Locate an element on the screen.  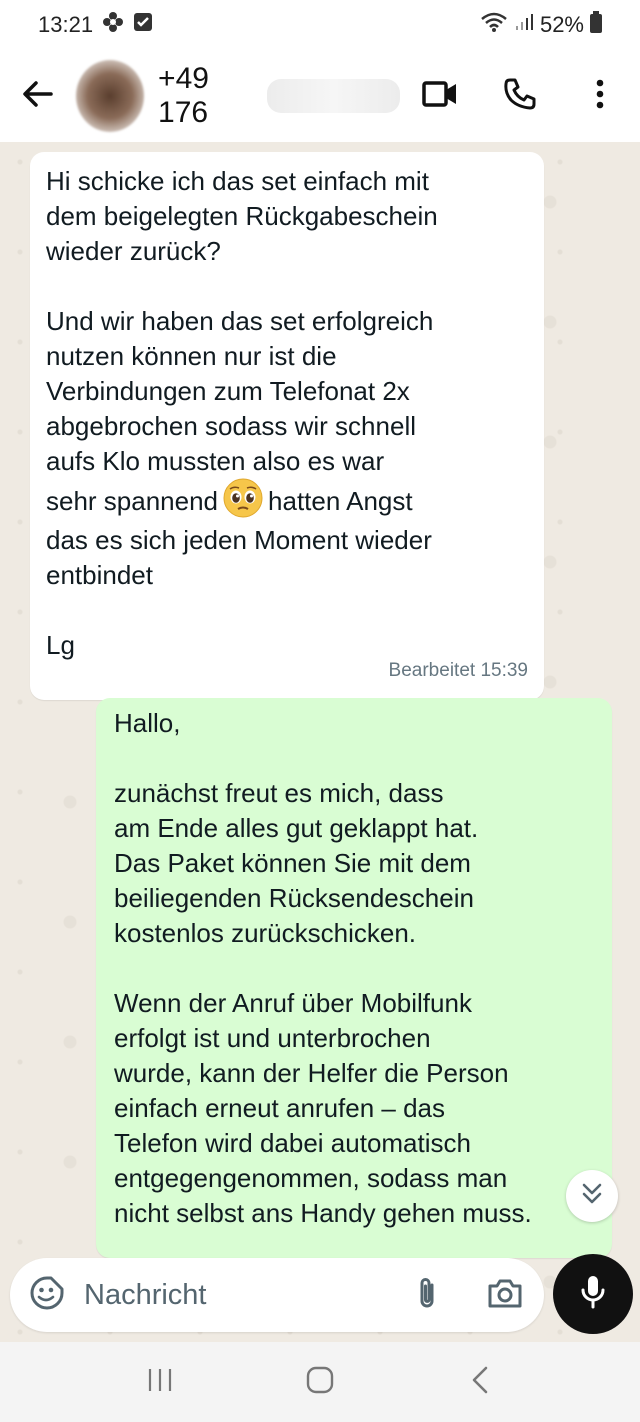
emoji-sticker-icon is located at coordinates (47, 1295).